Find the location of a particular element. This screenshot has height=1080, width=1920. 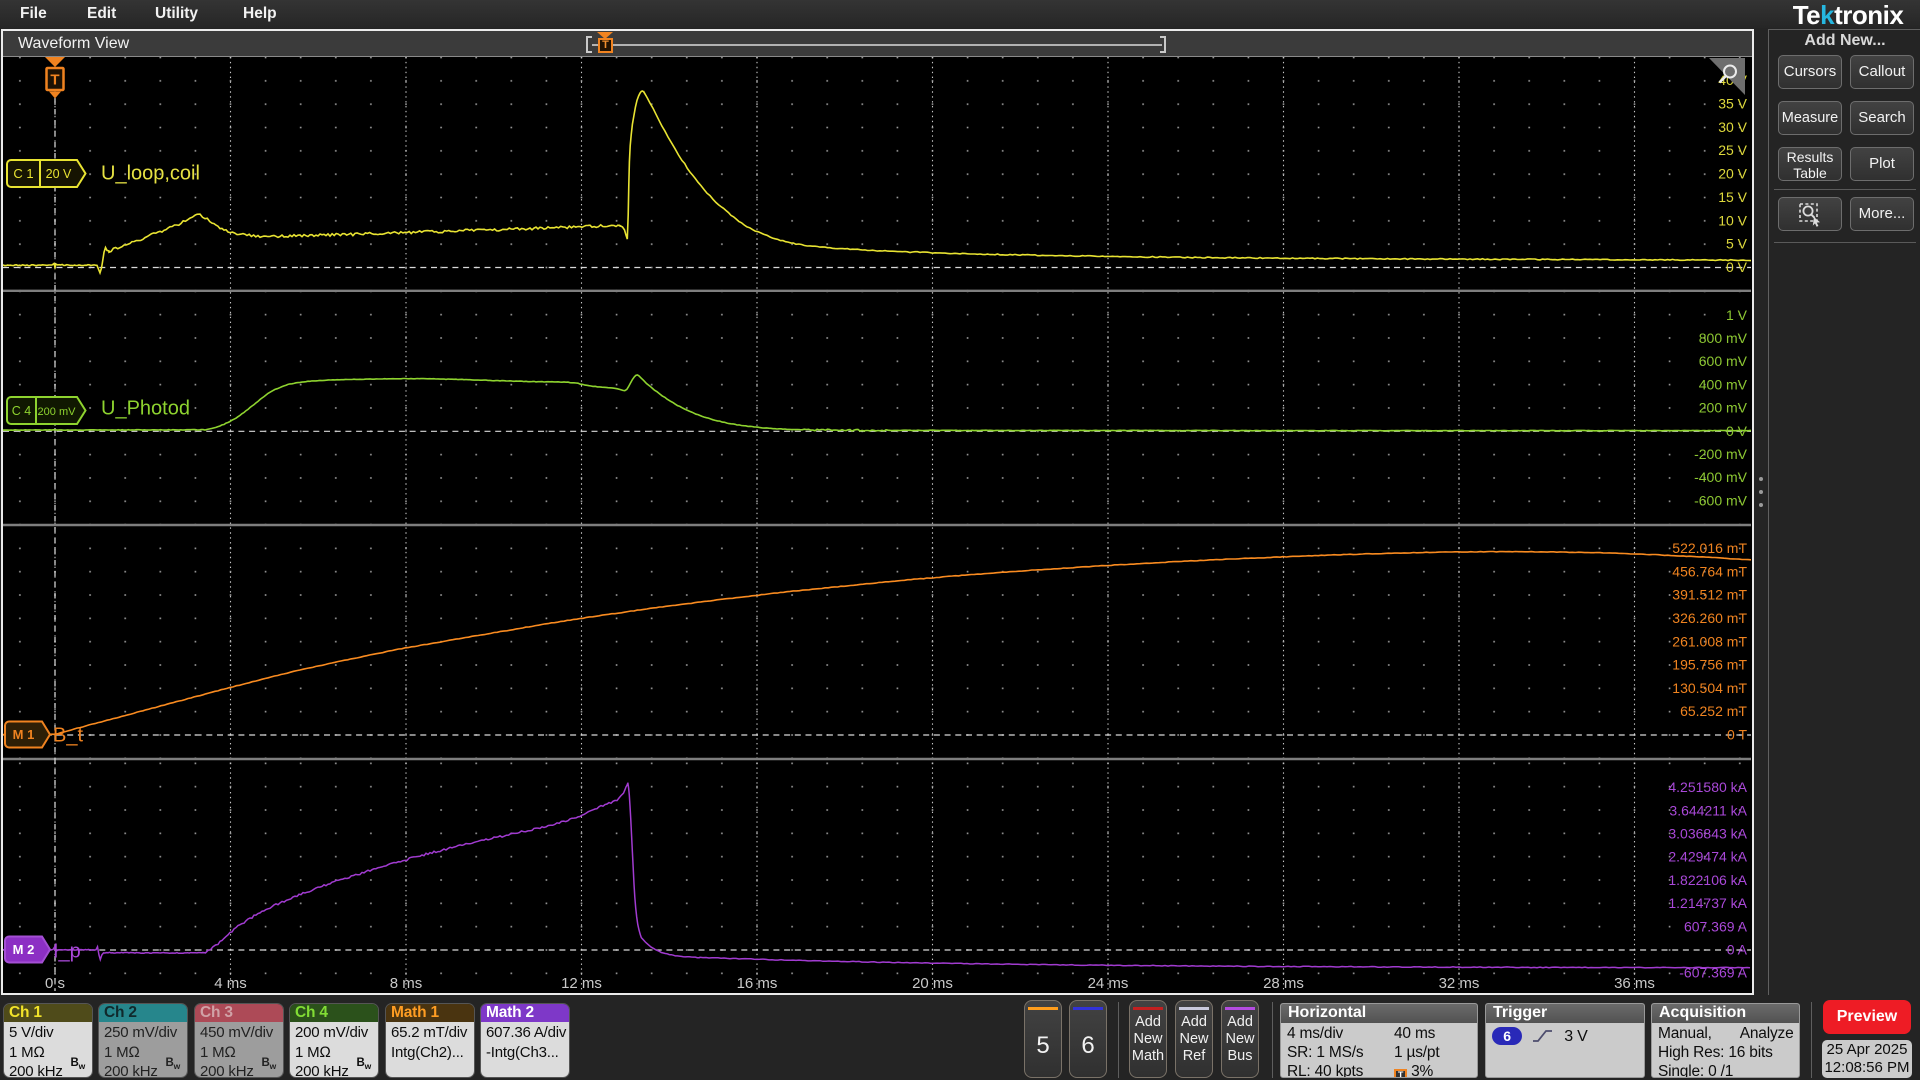

svg-text: 4.251580 kA is located at coordinates (1707, 787).